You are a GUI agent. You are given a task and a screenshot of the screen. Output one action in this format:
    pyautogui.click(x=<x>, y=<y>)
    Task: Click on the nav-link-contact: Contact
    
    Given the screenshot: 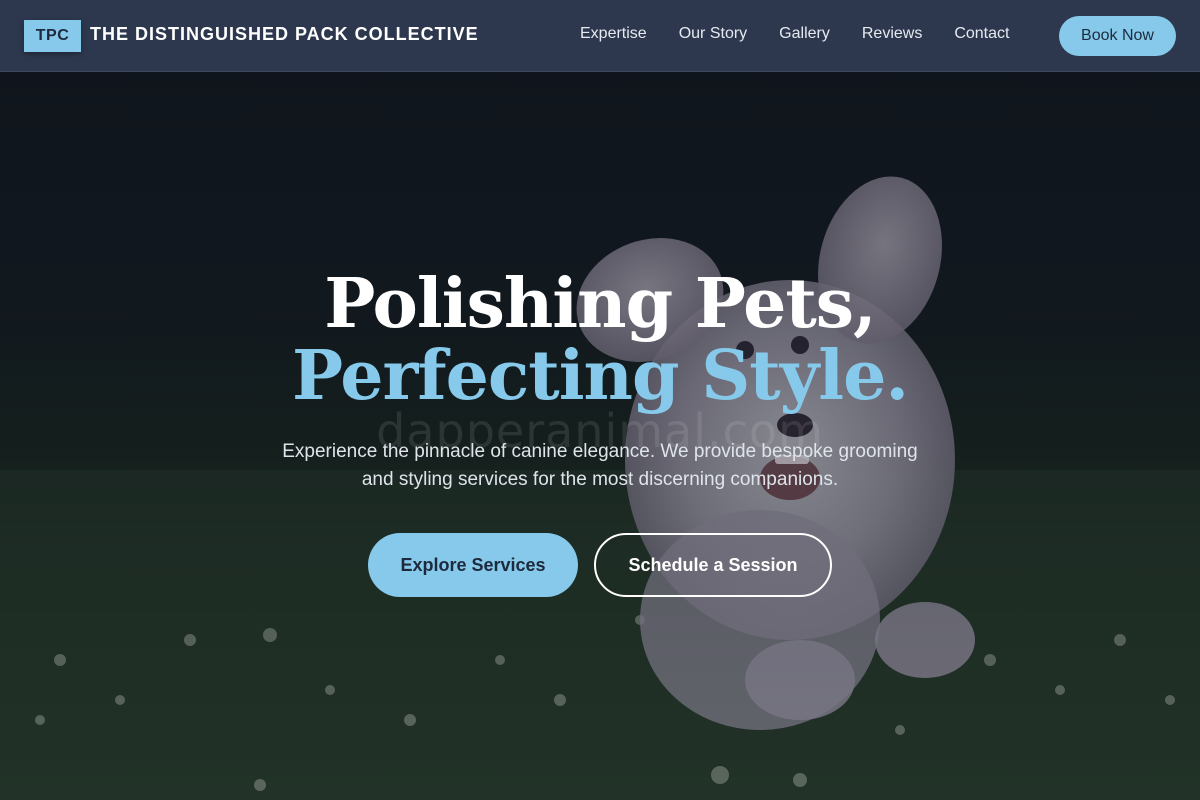 What is the action you would take?
    pyautogui.click(x=981, y=34)
    